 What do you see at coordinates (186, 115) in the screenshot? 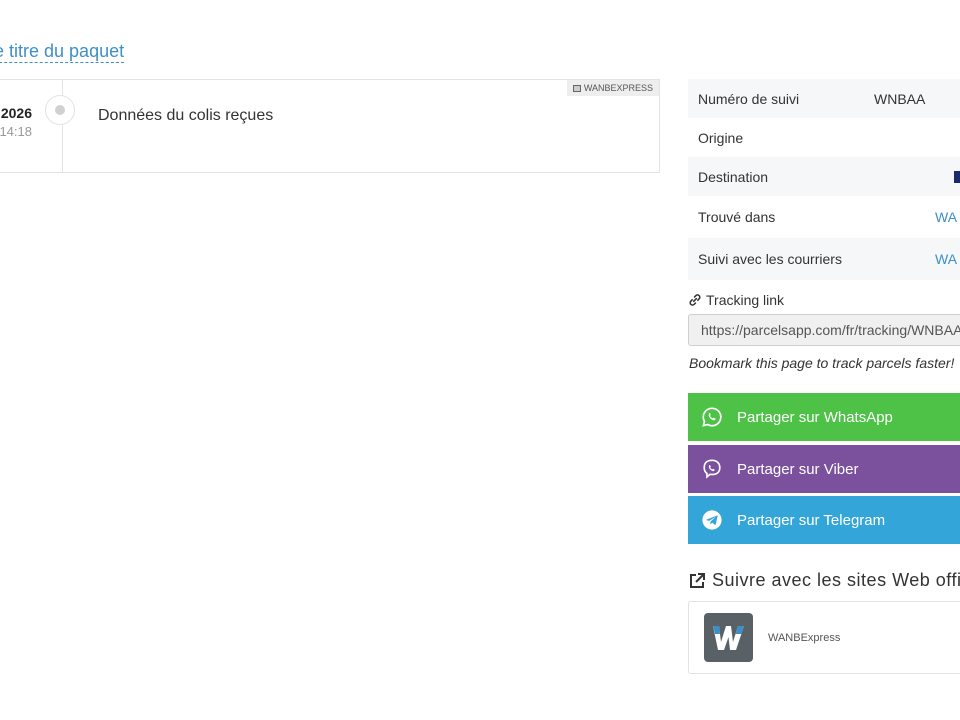
I see `event-description: Données du colis reçues` at bounding box center [186, 115].